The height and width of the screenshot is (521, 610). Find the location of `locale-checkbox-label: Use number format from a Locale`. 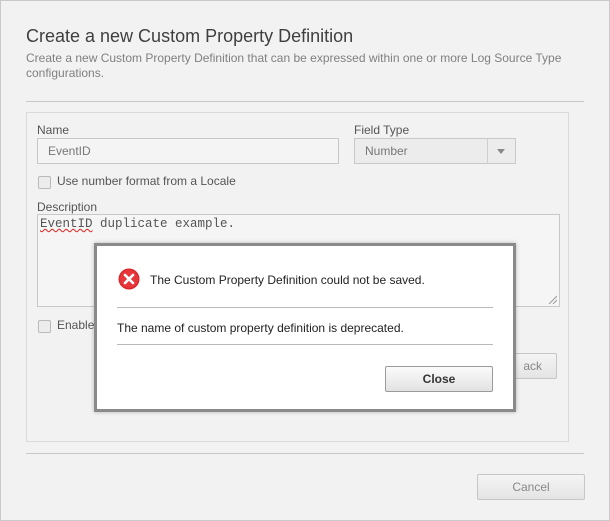

locale-checkbox-label: Use number format from a Locale is located at coordinates (146, 181).